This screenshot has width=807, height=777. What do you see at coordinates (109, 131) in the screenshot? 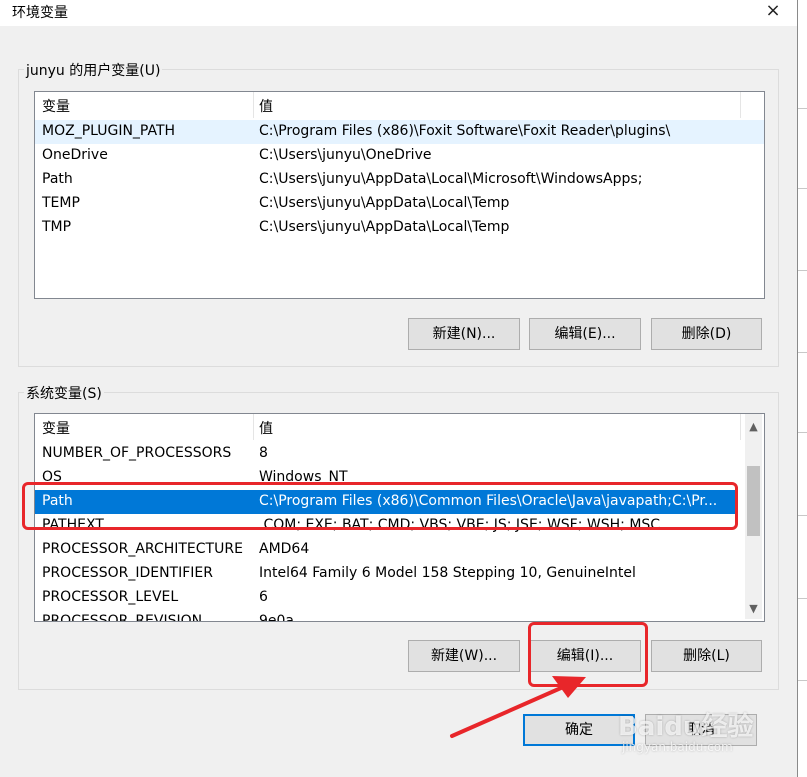
I see `variable-name: MOZ_PLUGIN_PATH` at bounding box center [109, 131].